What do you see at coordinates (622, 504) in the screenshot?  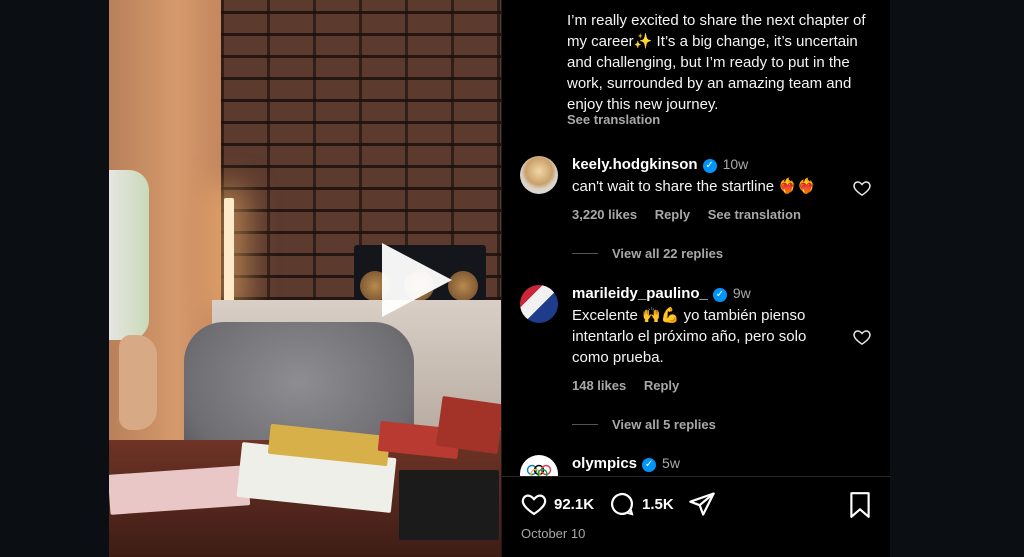 I see `comment-icon` at bounding box center [622, 504].